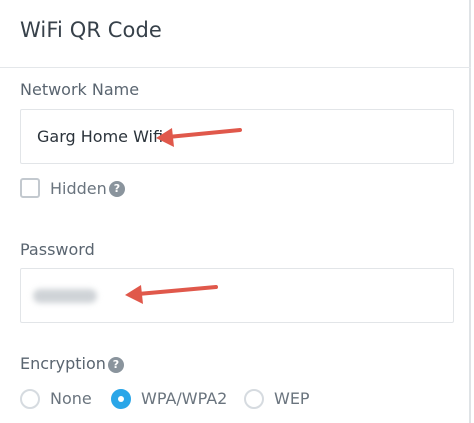 This screenshot has height=423, width=474. I want to click on radio-wpa-wpa2-label: WPA/WPA2, so click(184, 398).